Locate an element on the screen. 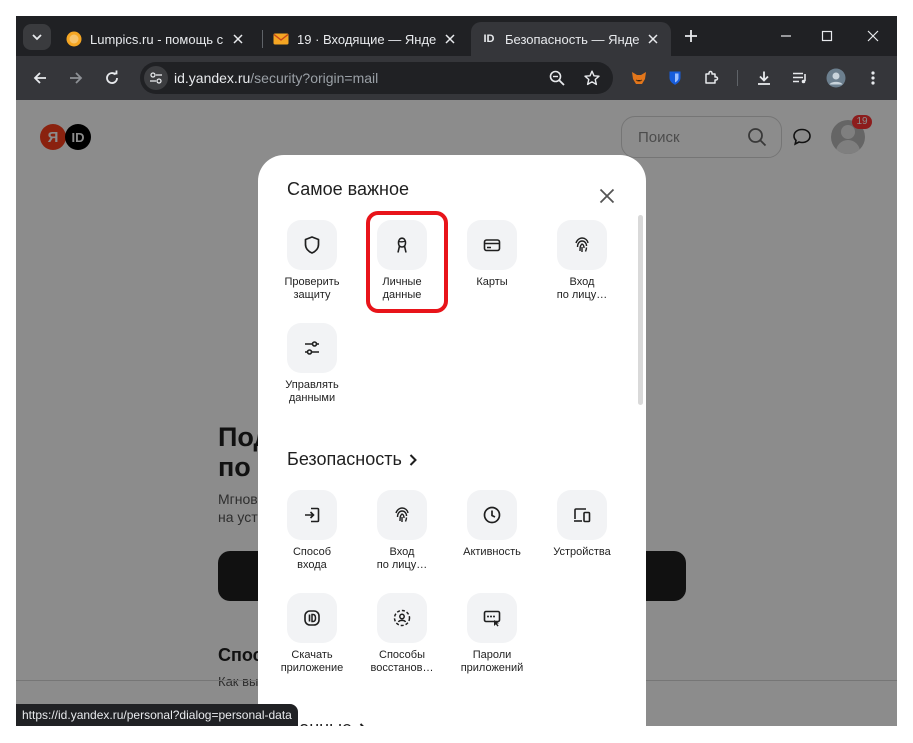 This screenshot has width=913, height=743. fox-icon is located at coordinates (639, 78).